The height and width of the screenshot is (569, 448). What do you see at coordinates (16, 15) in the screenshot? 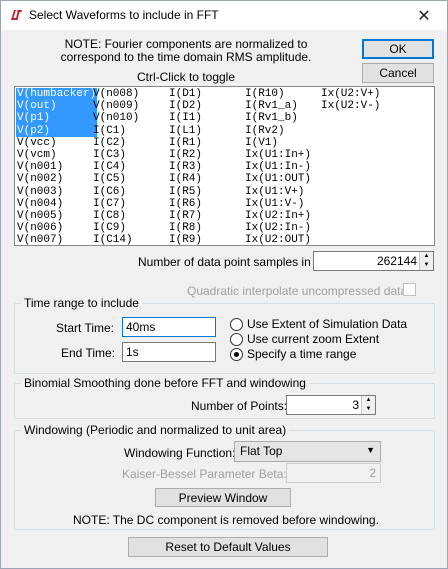
I see `ltspice-logo-icon` at bounding box center [16, 15].